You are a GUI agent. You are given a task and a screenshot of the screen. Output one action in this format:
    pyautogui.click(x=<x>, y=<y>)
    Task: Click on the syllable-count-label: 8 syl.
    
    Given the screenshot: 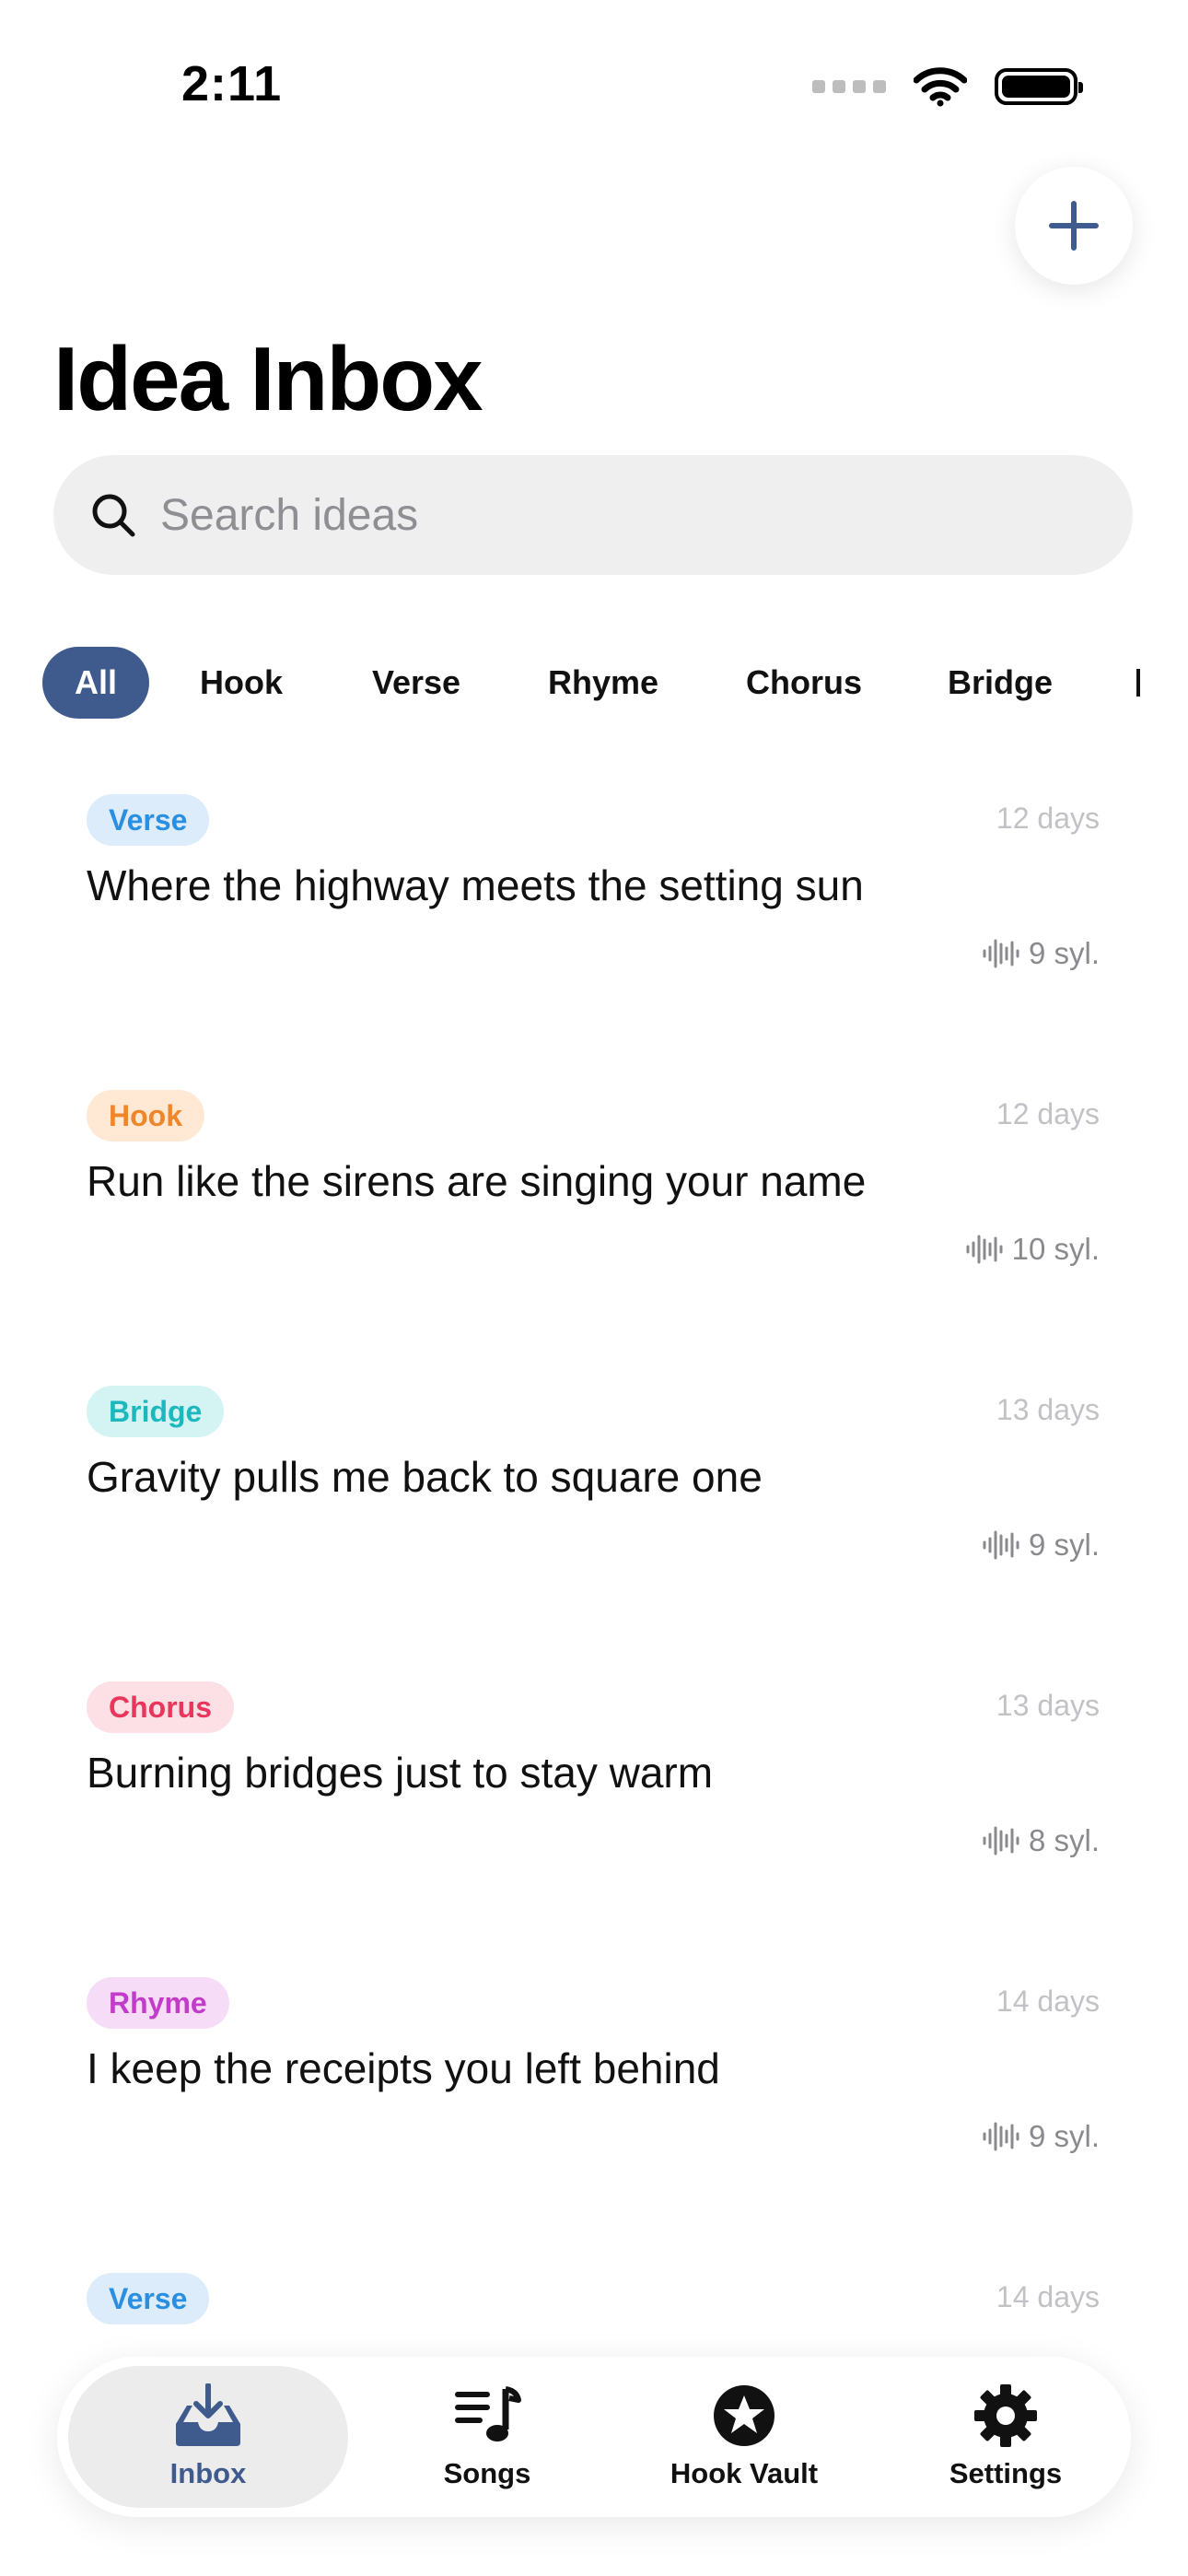 What is the action you would take?
    pyautogui.click(x=1064, y=1840)
    